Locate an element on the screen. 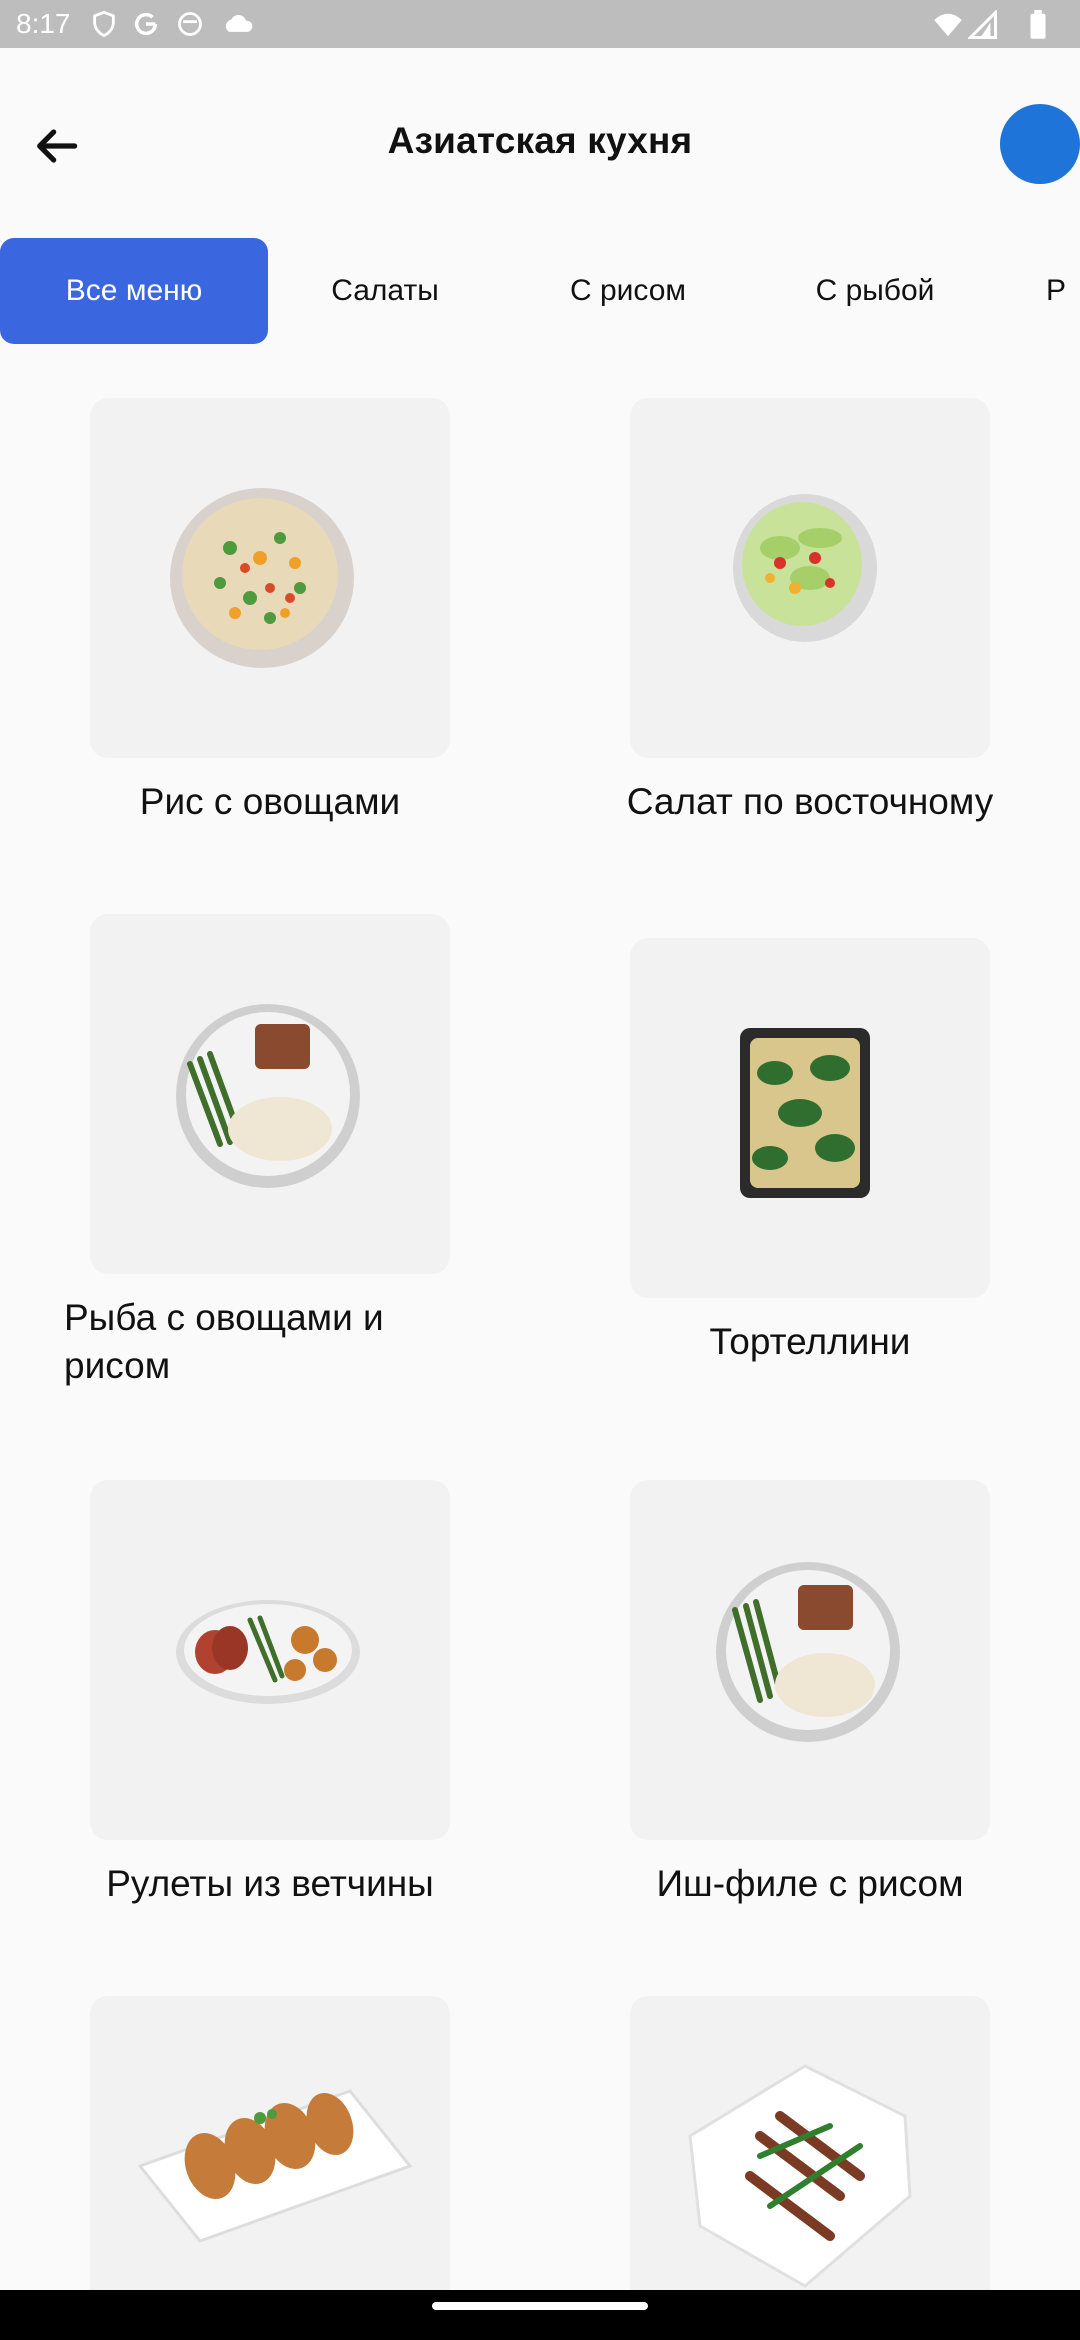 This screenshot has height=2340, width=1080. page-title: Азиатская кухня is located at coordinates (540, 140).